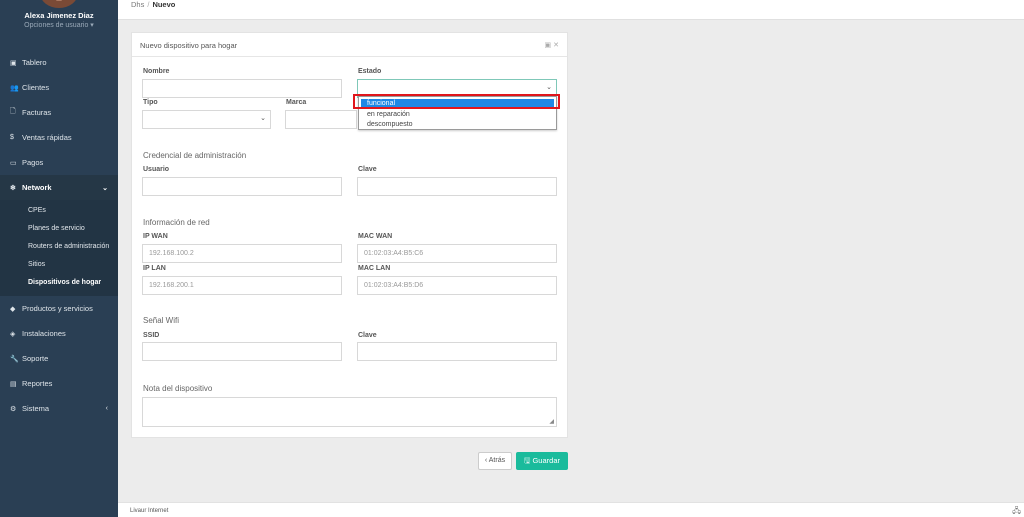  Describe the element at coordinates (35, 358) in the screenshot. I see `nav-label: Soporte` at that location.